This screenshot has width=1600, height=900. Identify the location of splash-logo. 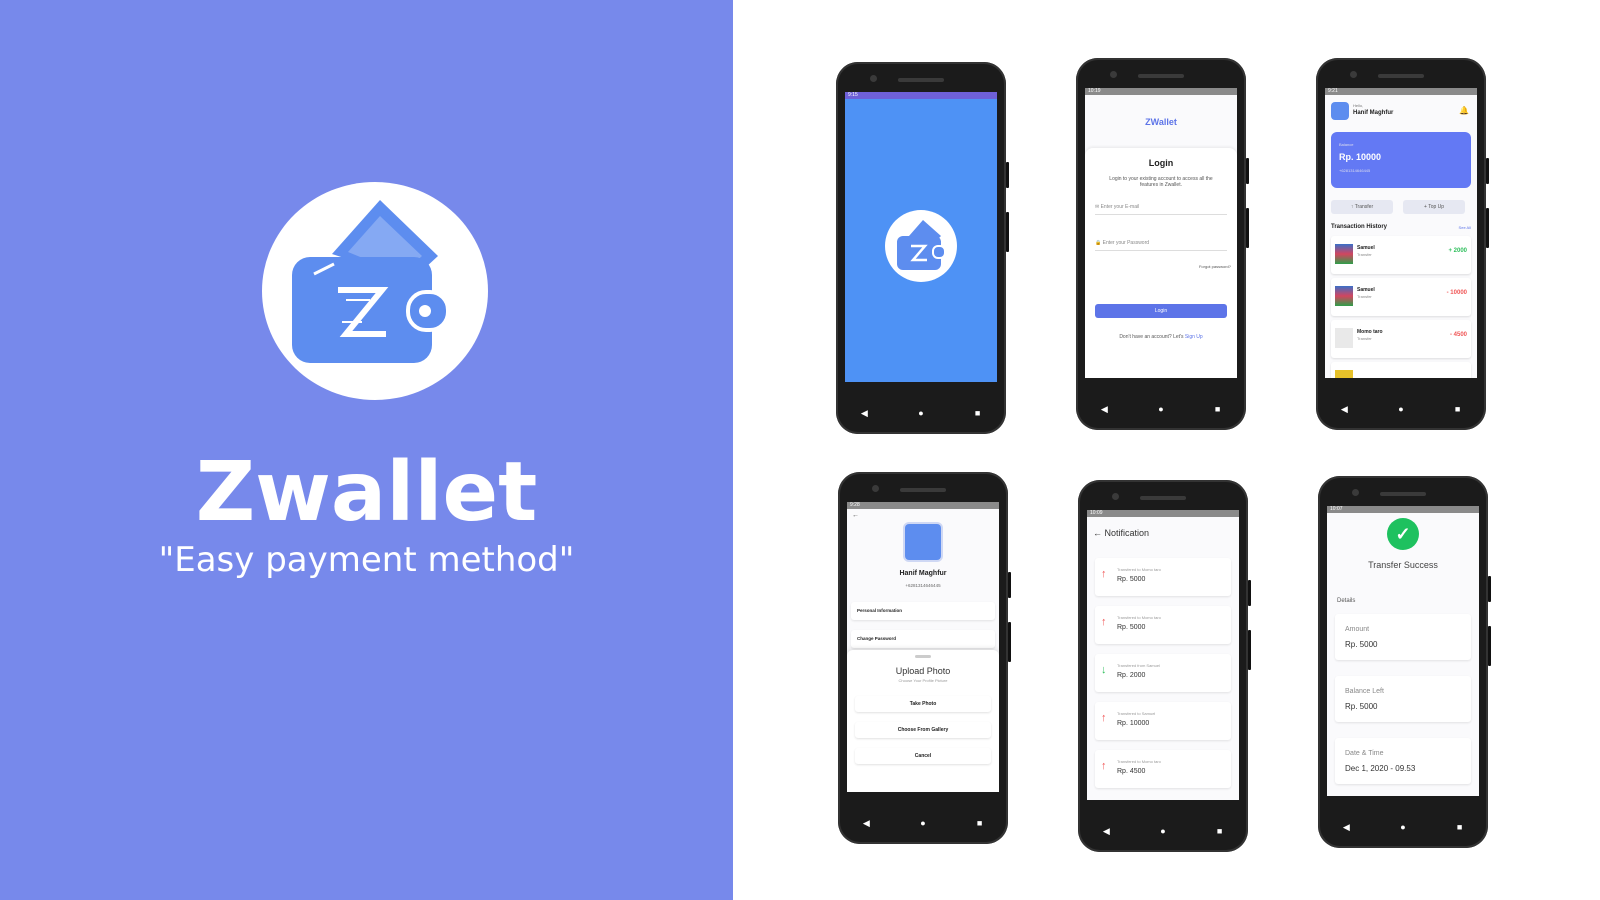
(921, 246).